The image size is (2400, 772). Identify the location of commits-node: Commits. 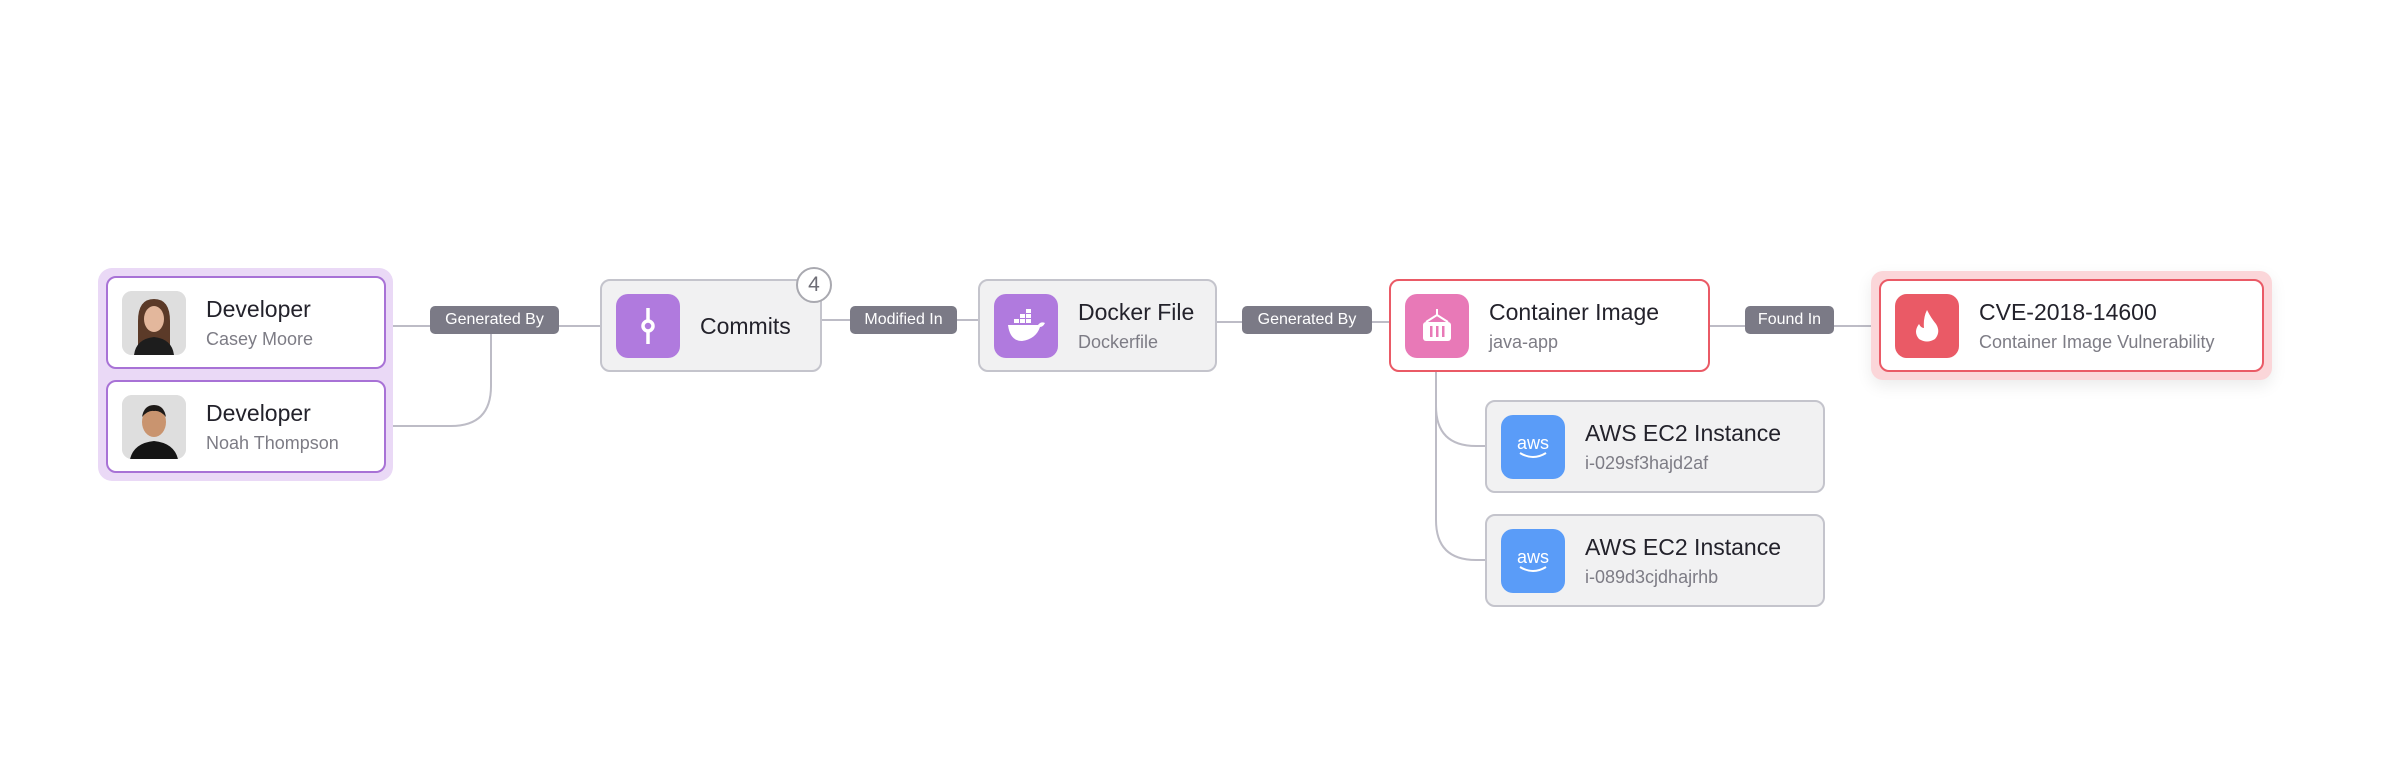
(711, 325).